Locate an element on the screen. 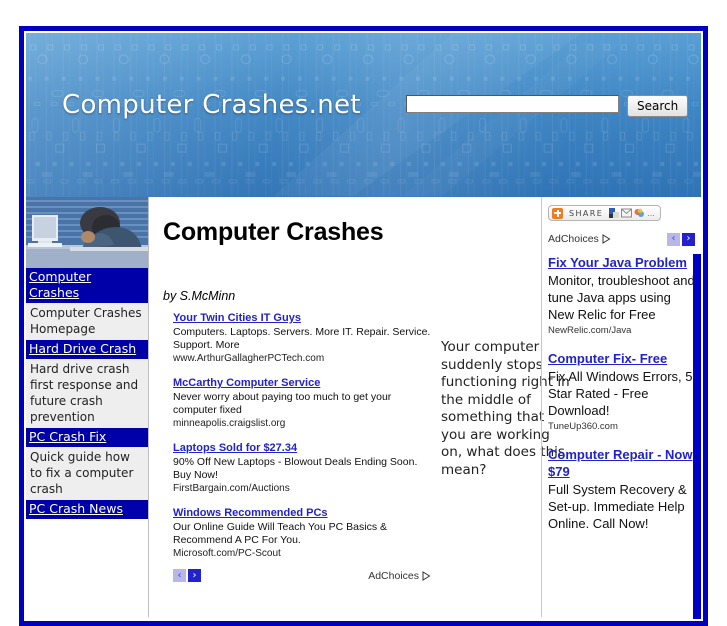  search-form: Search is located at coordinates (547, 106).